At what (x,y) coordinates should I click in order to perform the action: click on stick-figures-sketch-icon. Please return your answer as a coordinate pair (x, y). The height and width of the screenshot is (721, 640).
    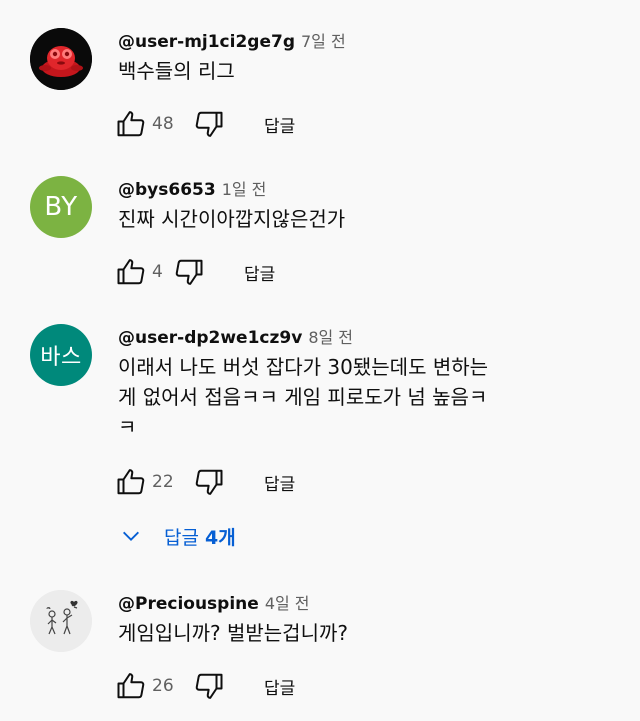
    Looking at the image, I should click on (61, 621).